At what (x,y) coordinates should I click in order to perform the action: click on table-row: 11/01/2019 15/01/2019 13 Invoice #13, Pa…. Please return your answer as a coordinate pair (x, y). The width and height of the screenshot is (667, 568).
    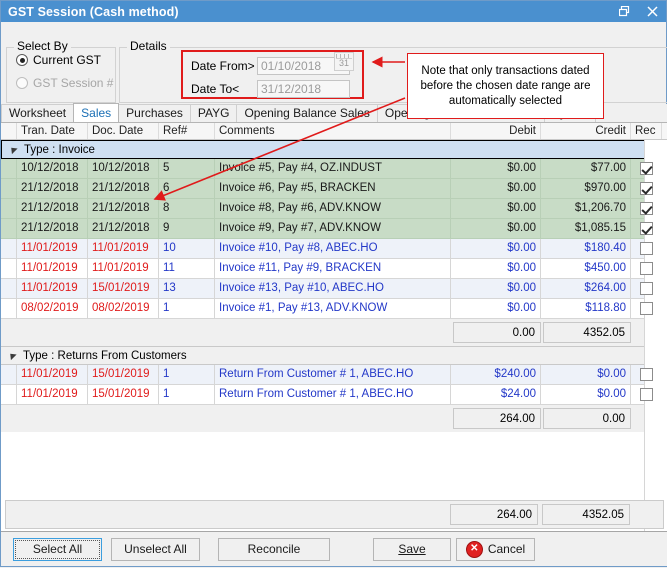
    Looking at the image, I should click on (334, 289).